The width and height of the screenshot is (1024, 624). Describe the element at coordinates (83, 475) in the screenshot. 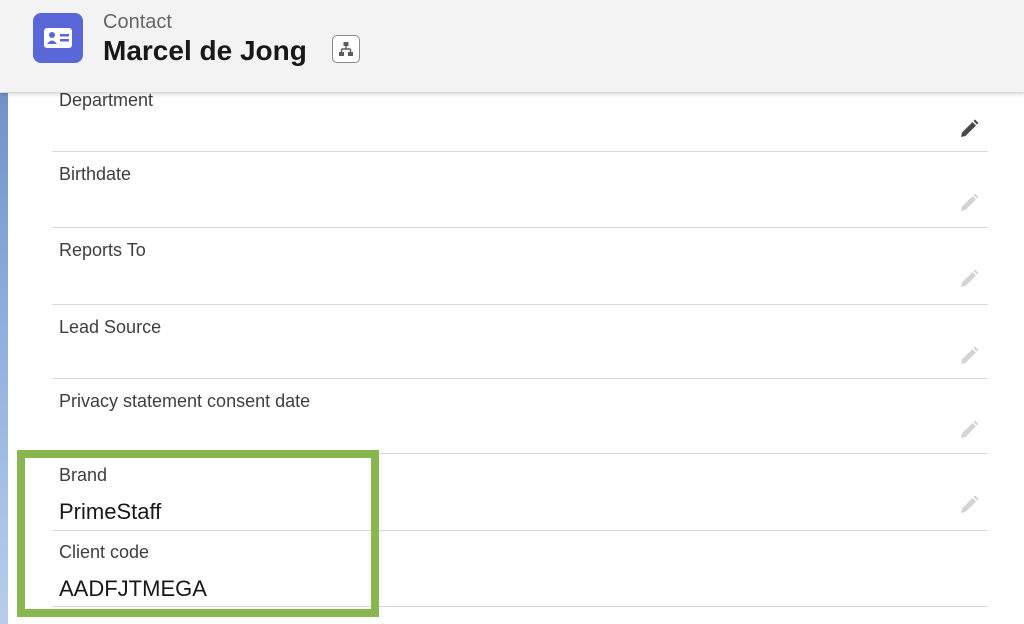

I see `field-label: Brand` at that location.